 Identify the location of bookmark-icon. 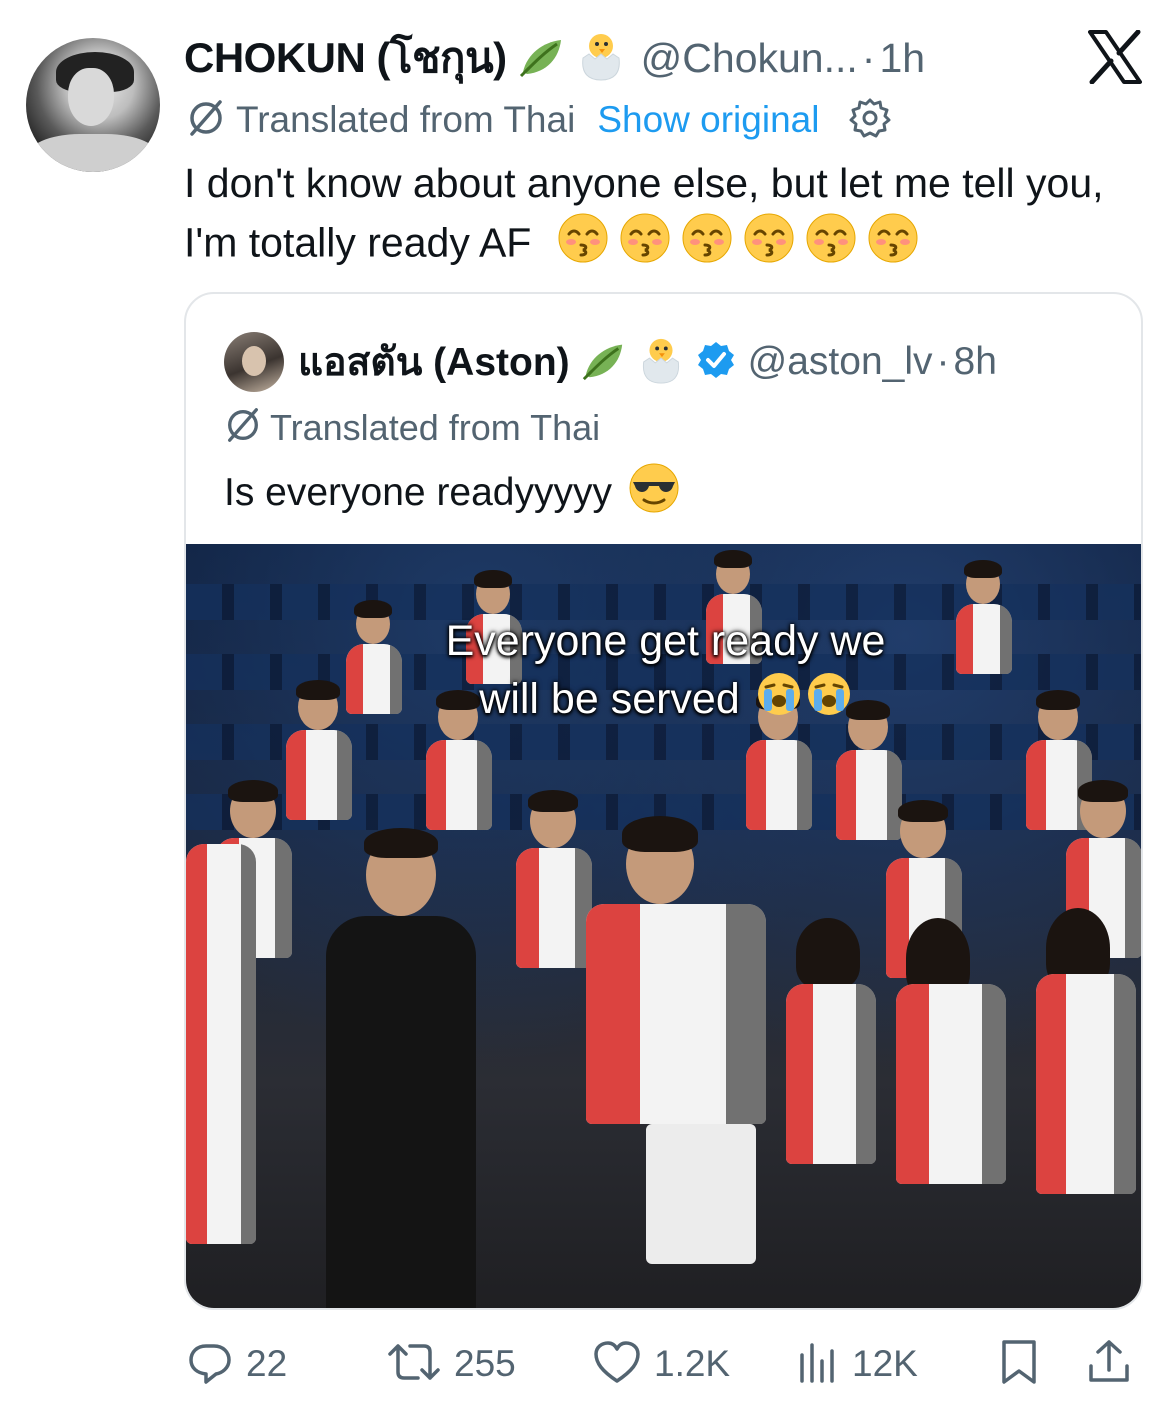
(1019, 1364).